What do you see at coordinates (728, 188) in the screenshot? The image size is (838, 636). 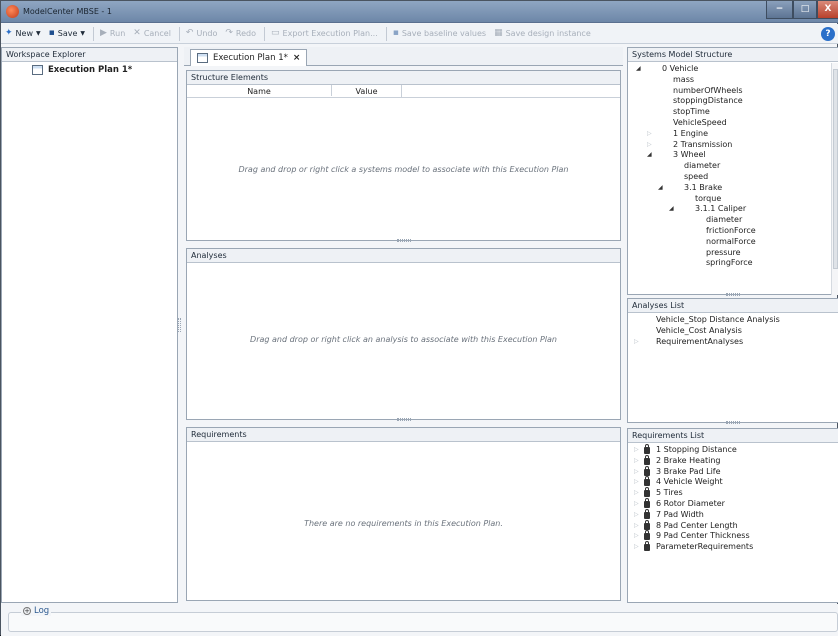 I see `tree-item: ◢ 3.1 Brake` at bounding box center [728, 188].